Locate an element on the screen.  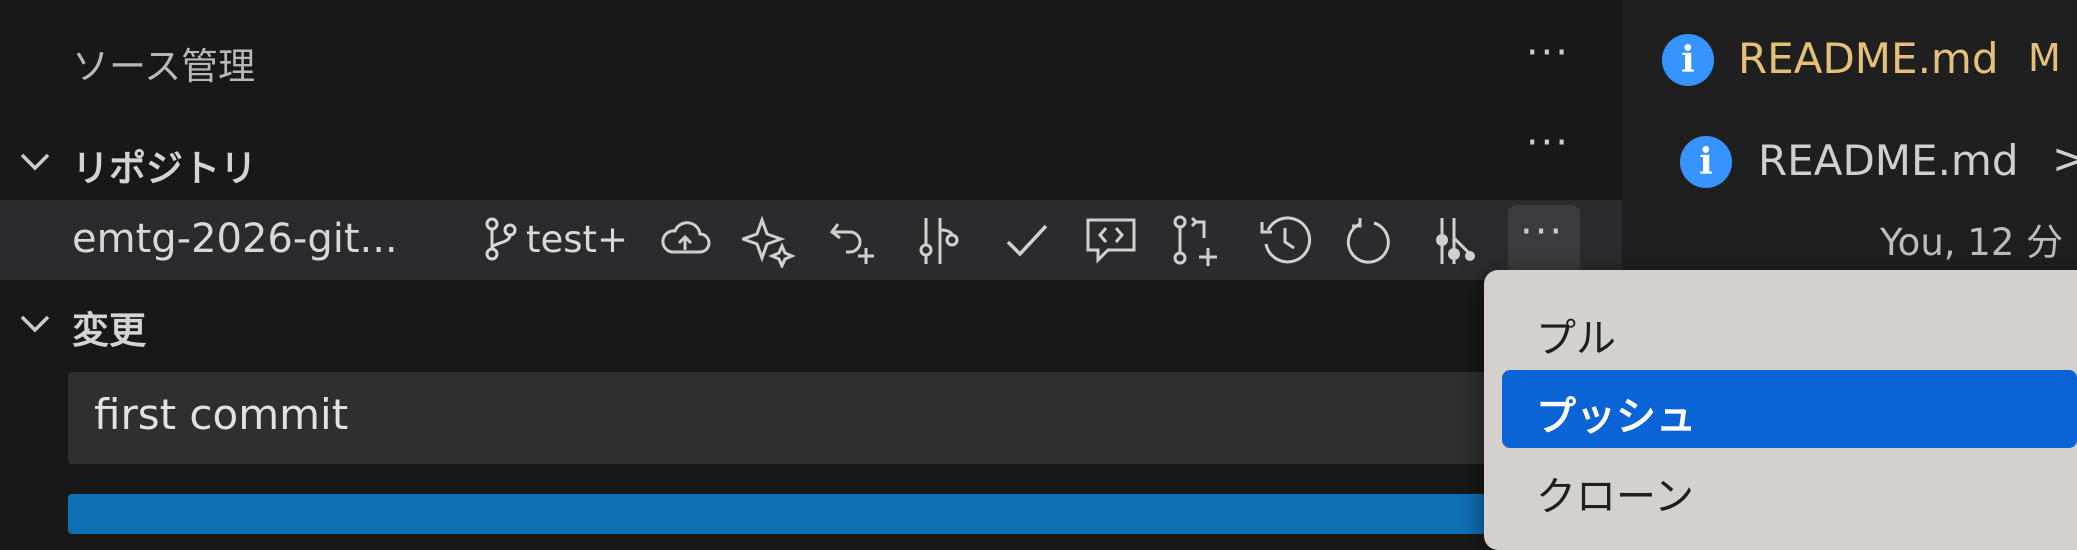
undo-add-icon is located at coordinates (853, 241).